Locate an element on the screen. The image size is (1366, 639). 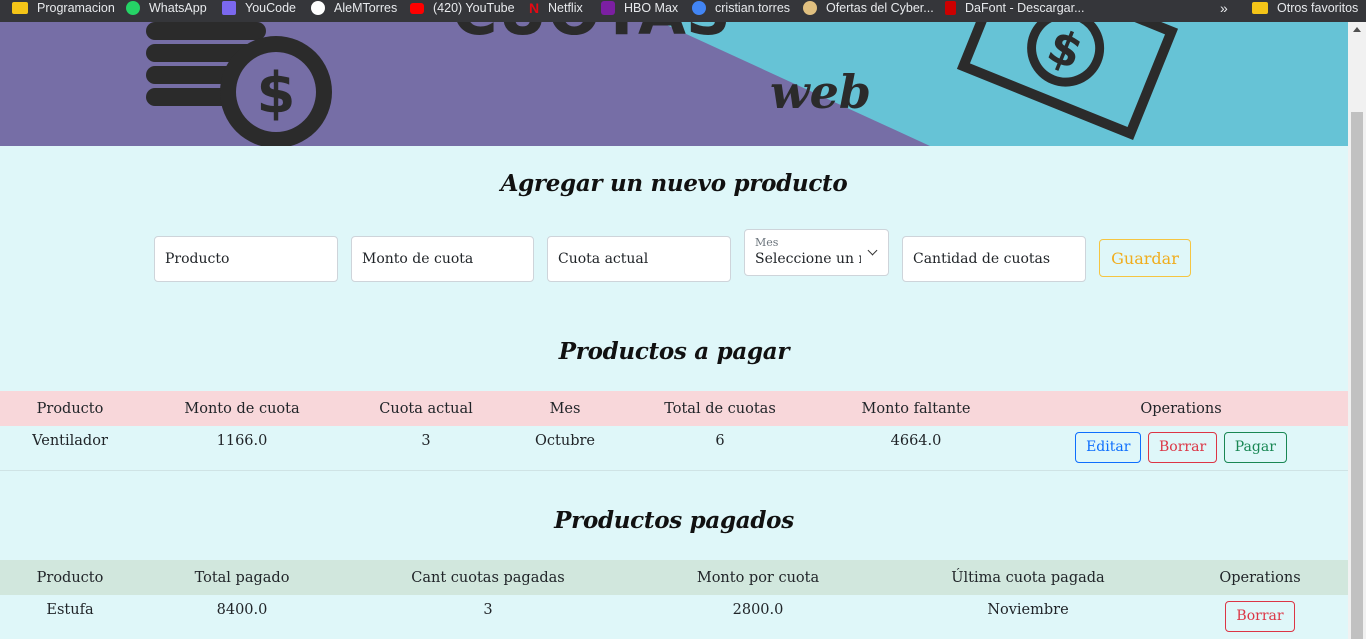
scroll-up-icon is located at coordinates (1357, 29).